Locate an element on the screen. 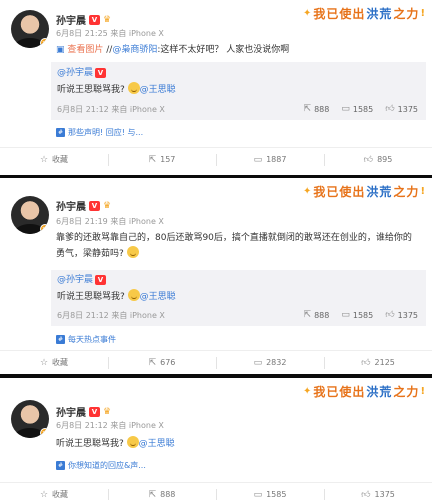  mention-link: @枭商骄阳 is located at coordinates (134, 50).